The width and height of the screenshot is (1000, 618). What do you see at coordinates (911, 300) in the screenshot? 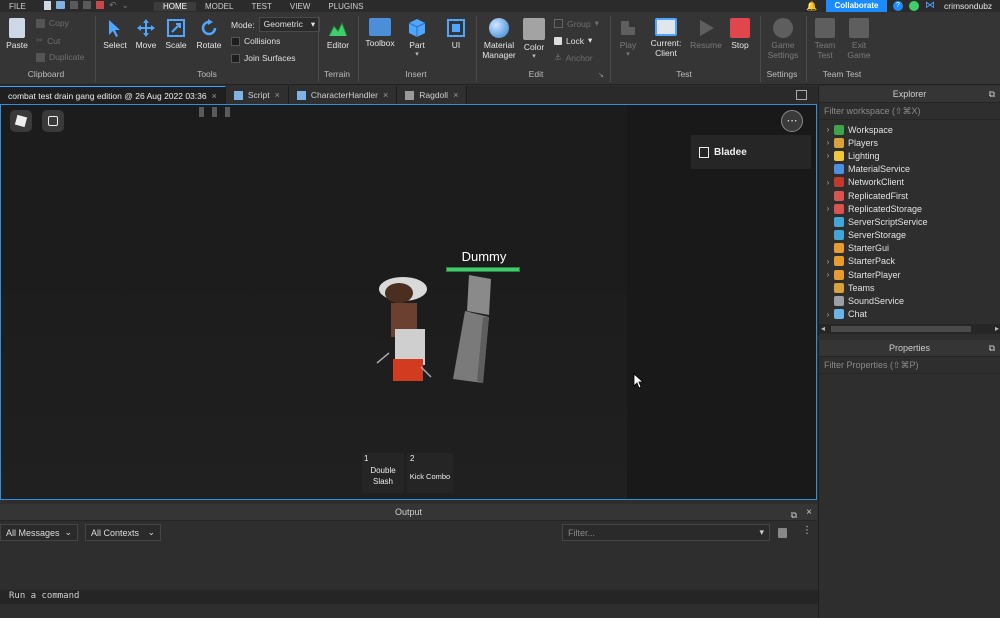
I see `tree-item-soundservice: SoundService` at bounding box center [911, 300].